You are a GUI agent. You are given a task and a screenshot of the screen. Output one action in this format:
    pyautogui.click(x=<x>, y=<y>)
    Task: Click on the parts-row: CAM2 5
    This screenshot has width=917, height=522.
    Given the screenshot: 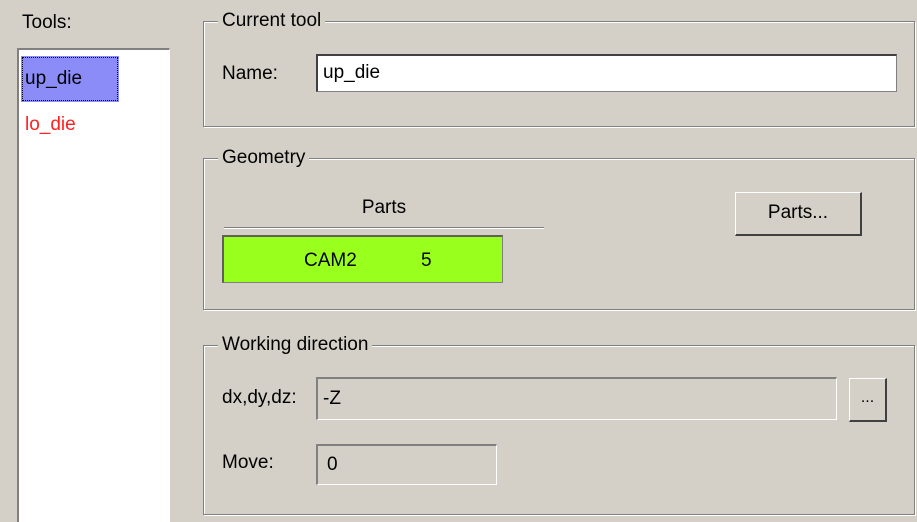 What is the action you would take?
    pyautogui.click(x=362, y=259)
    